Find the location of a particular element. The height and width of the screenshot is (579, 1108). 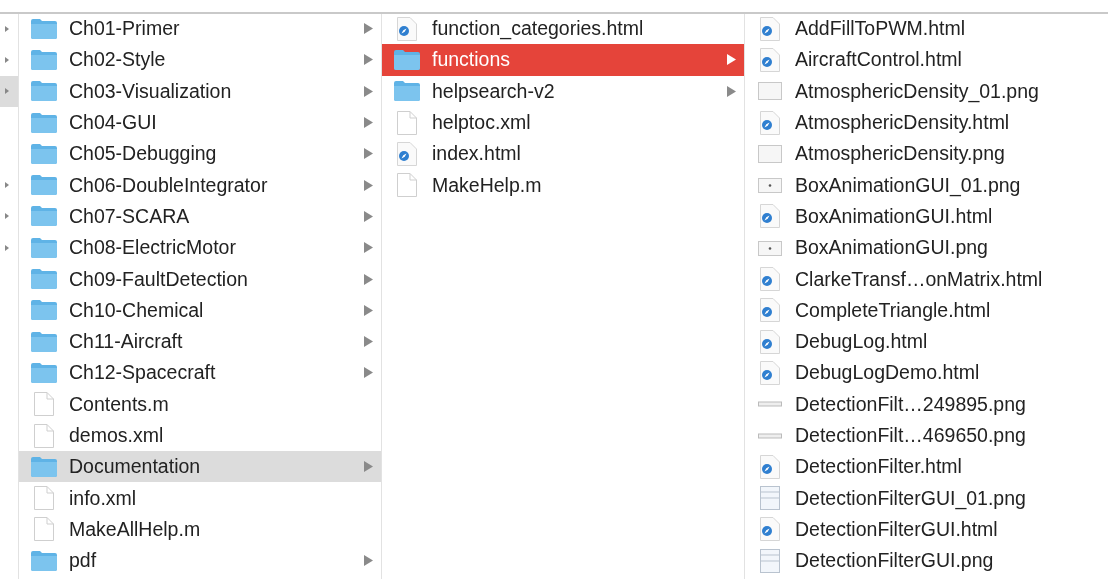

file-name: BoxAnimationGUI_01.png is located at coordinates (908, 185).